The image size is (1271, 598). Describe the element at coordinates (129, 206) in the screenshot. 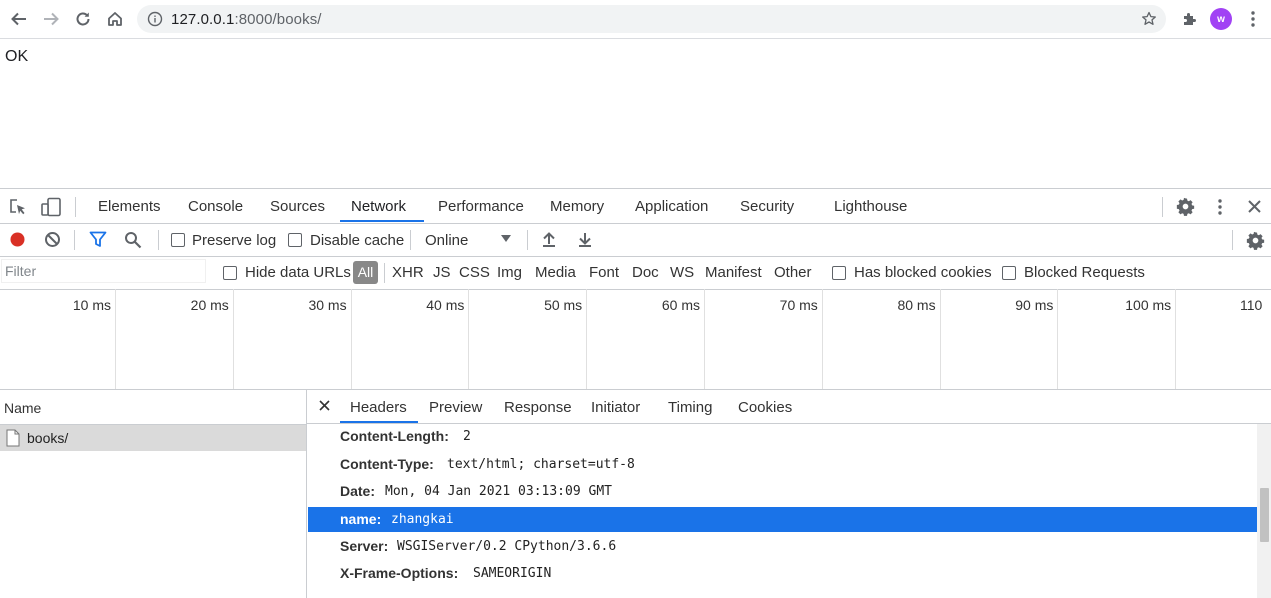

I see `tab-elements: Elements` at that location.